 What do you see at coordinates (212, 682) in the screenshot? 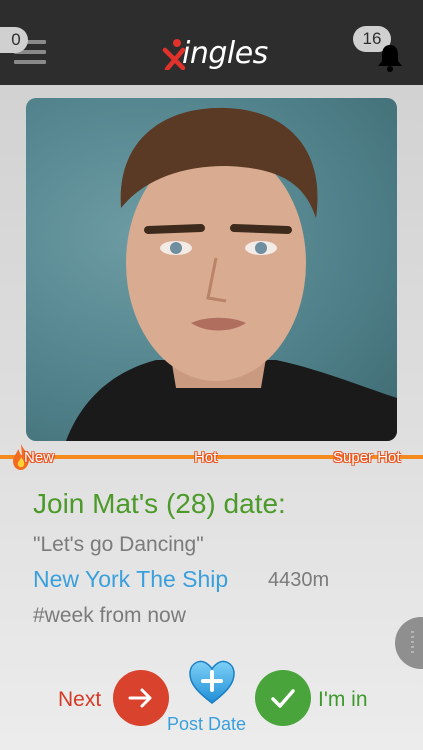
I see `post-date-heart-button` at bounding box center [212, 682].